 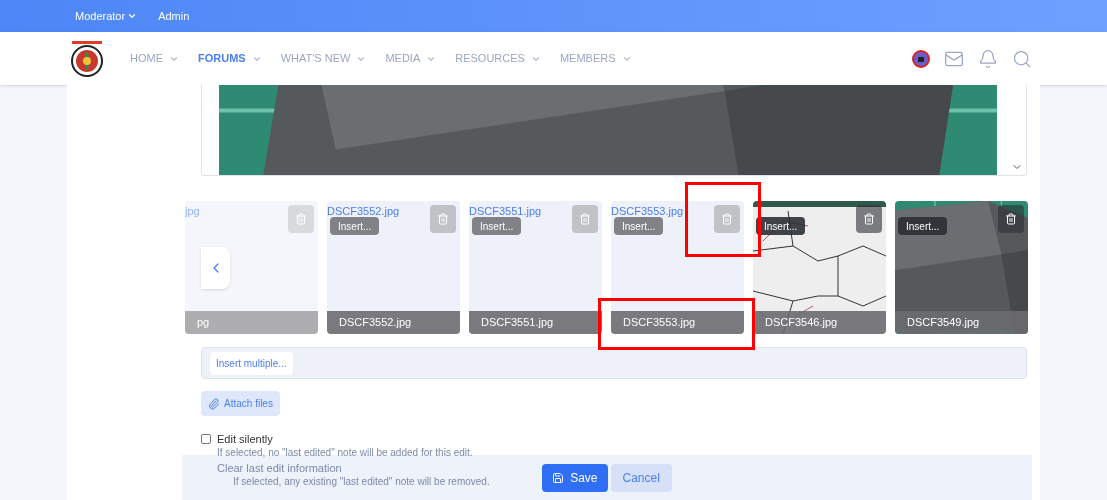 I want to click on nav-tab: RESOURCES, so click(x=498, y=58).